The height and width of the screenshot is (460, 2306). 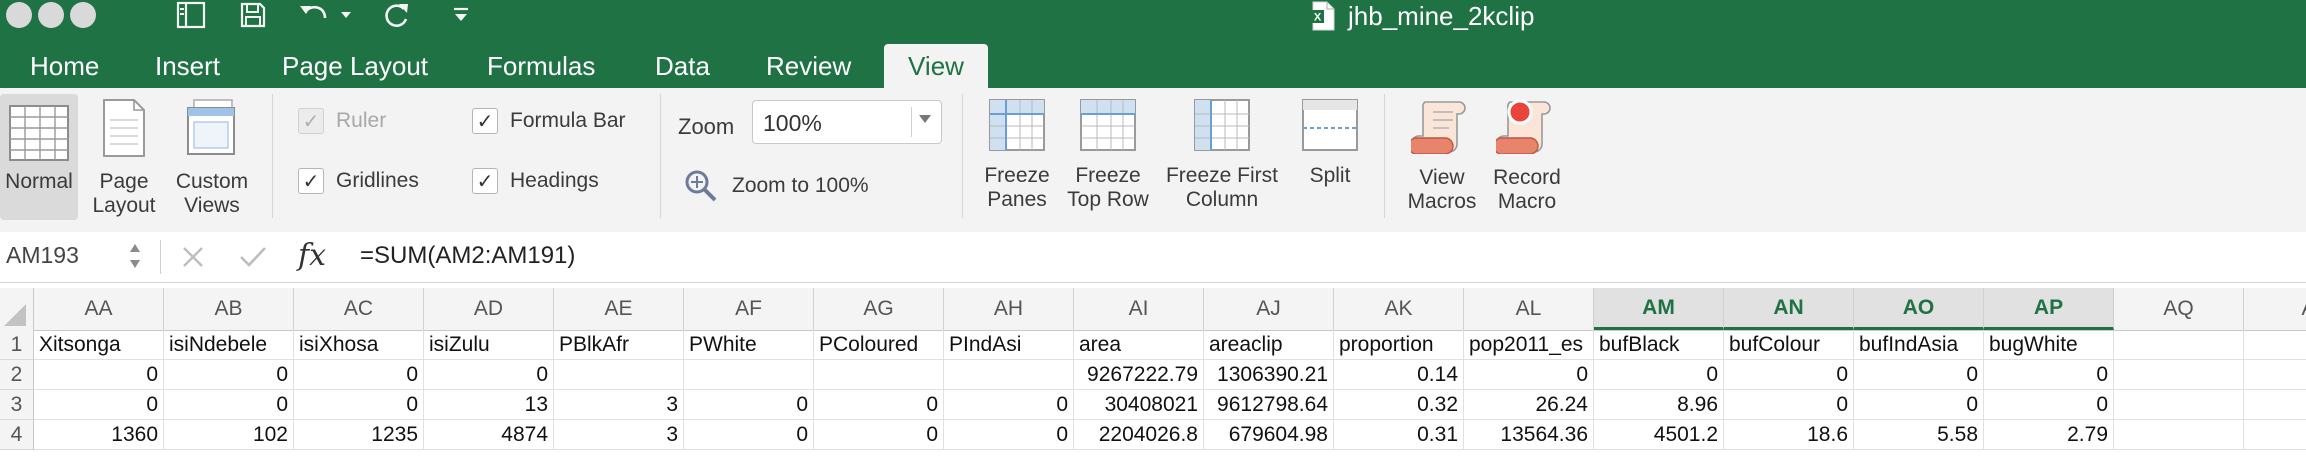 What do you see at coordinates (2049, 375) in the screenshot?
I see `cell-ap2: 0` at bounding box center [2049, 375].